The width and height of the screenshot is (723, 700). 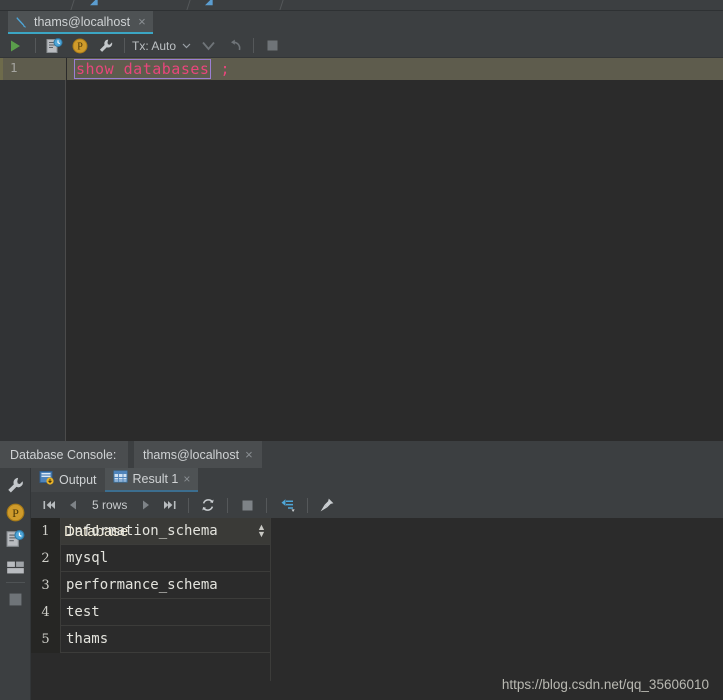 What do you see at coordinates (45, 612) in the screenshot?
I see `row-number: 4` at bounding box center [45, 612].